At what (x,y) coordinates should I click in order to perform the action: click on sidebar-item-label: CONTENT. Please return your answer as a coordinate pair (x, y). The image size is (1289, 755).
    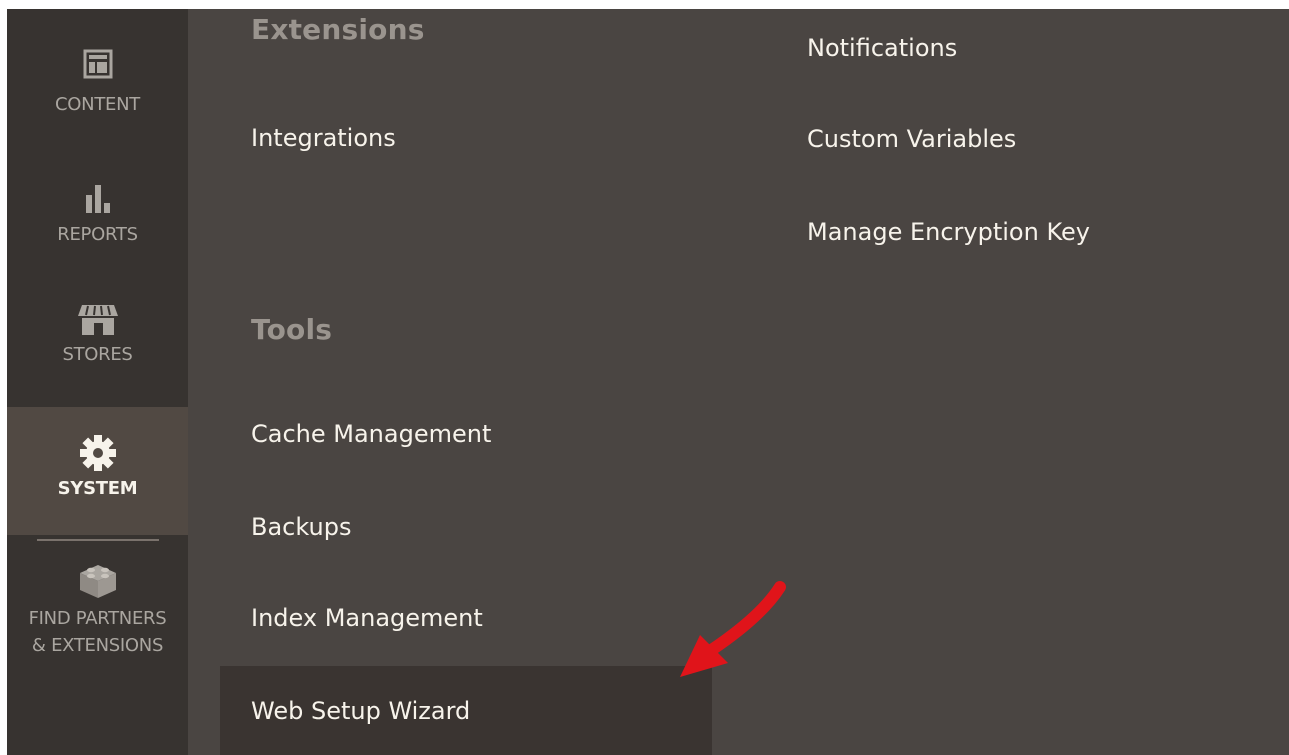
    Looking at the image, I should click on (97, 104).